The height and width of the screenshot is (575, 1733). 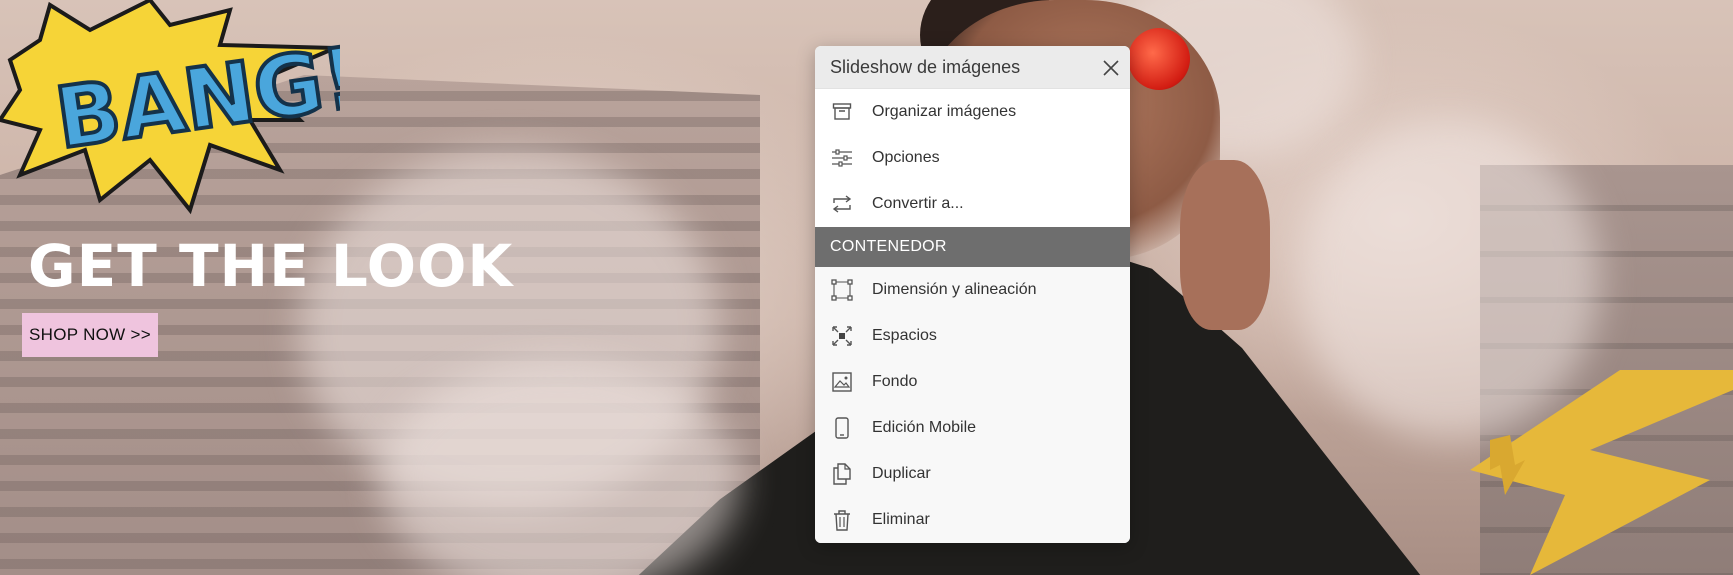 I want to click on section-header-contenedor: CONTENEDOR, so click(x=972, y=247).